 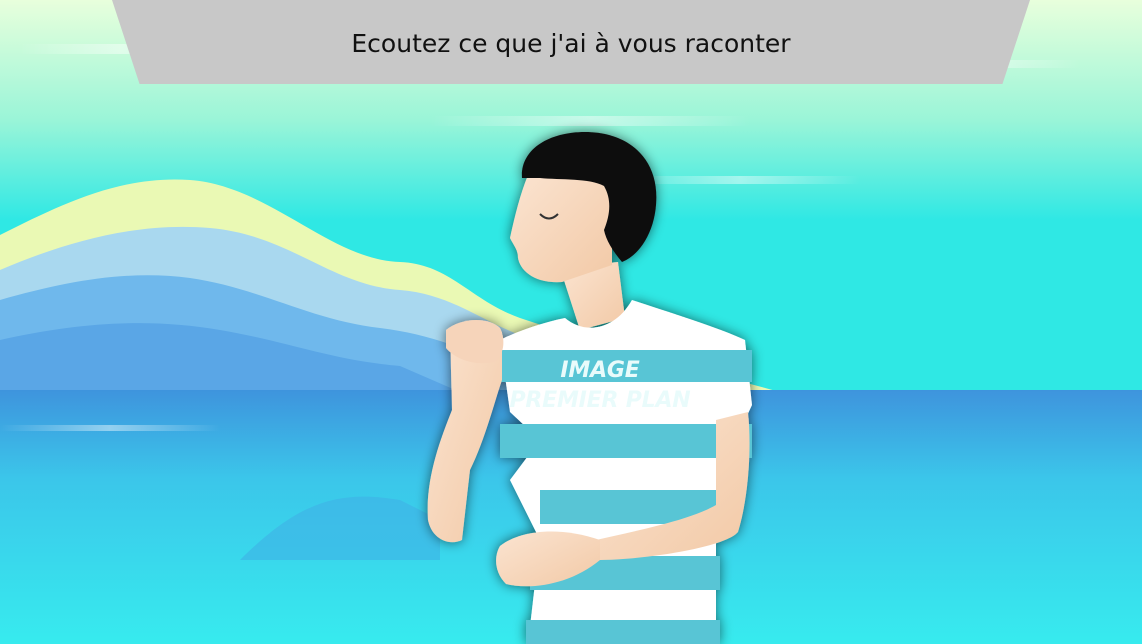 I want to click on person-face, so click(x=561, y=229).